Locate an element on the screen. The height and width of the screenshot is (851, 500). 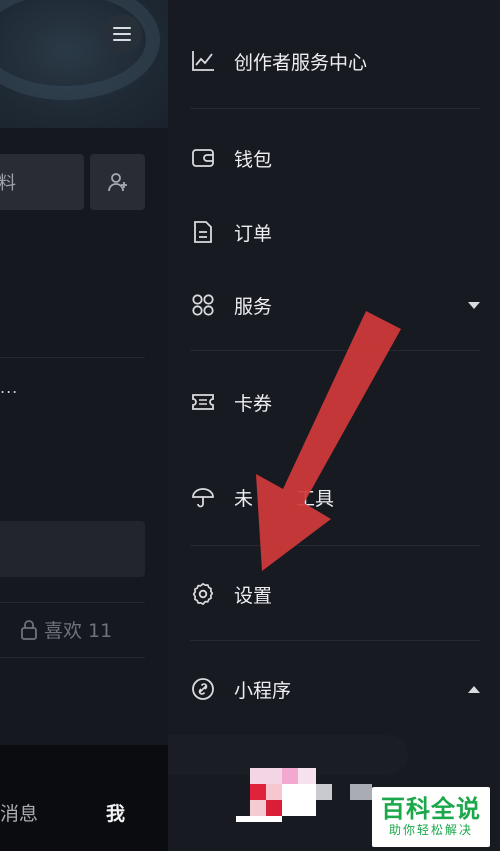
edit-profile-label: 料 is located at coordinates (8, 183).